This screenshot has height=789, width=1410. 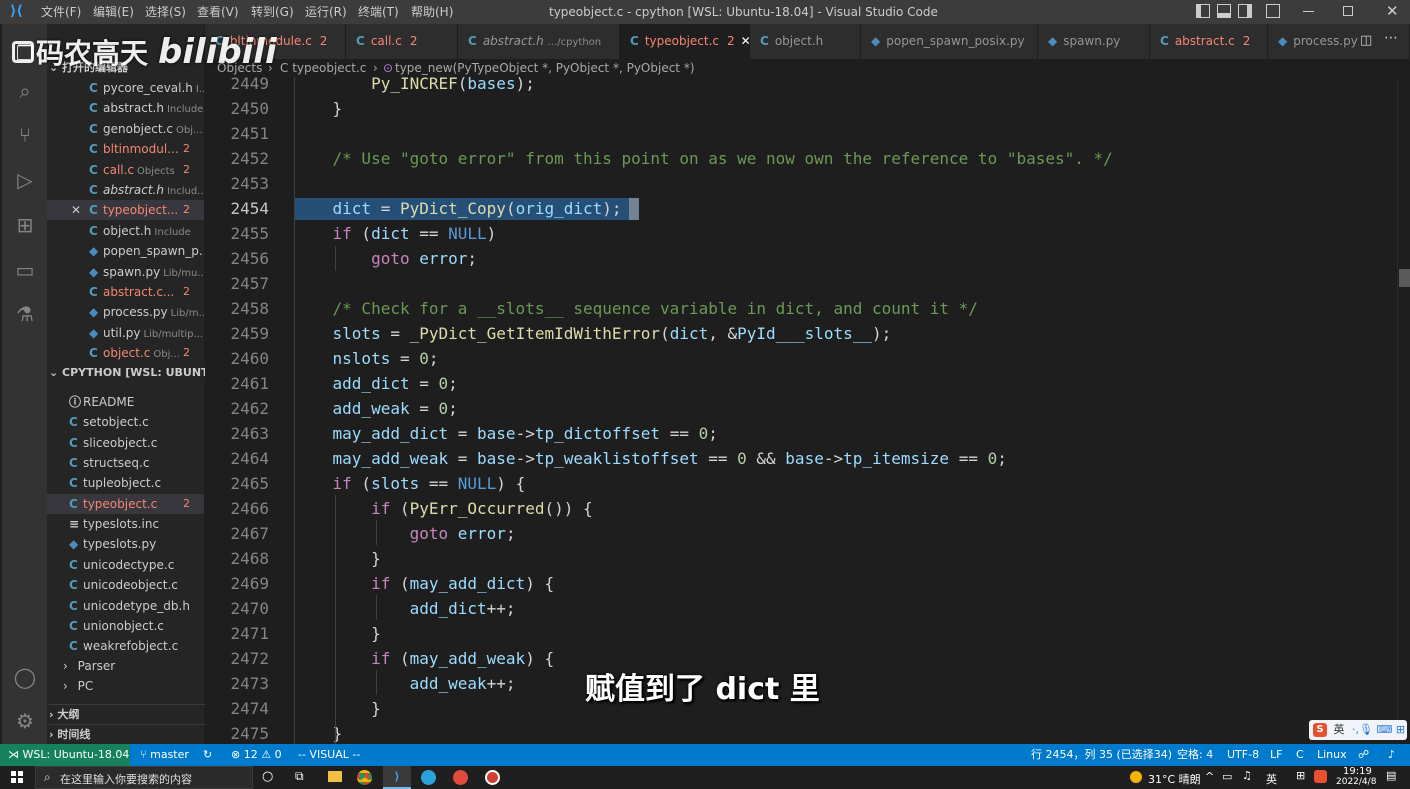 What do you see at coordinates (1348, 11) in the screenshot?
I see `maximize-icon` at bounding box center [1348, 11].